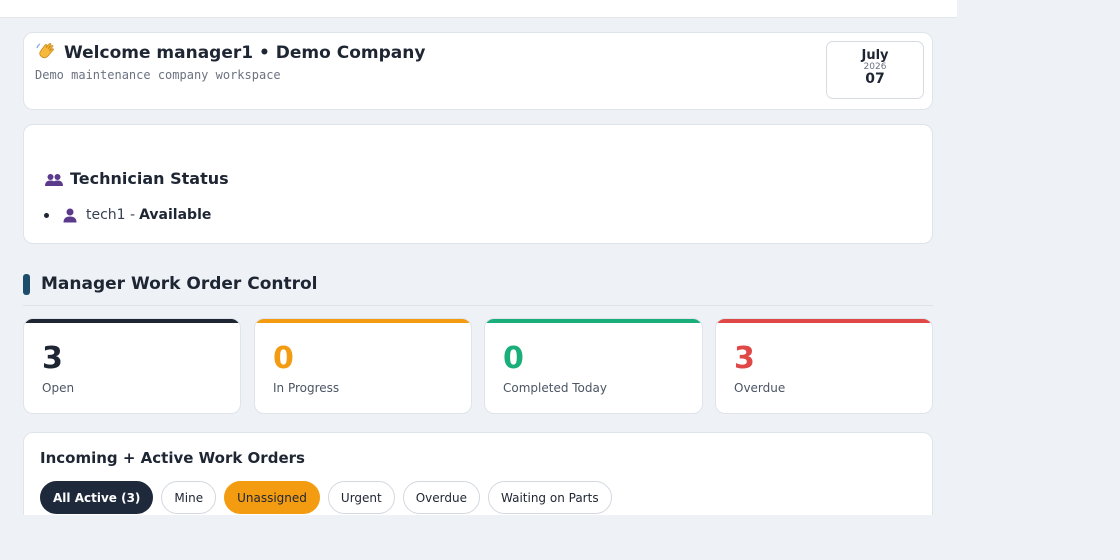 This screenshot has width=1120, height=560. What do you see at coordinates (875, 70) in the screenshot?
I see `date-badge: July 2026 07` at bounding box center [875, 70].